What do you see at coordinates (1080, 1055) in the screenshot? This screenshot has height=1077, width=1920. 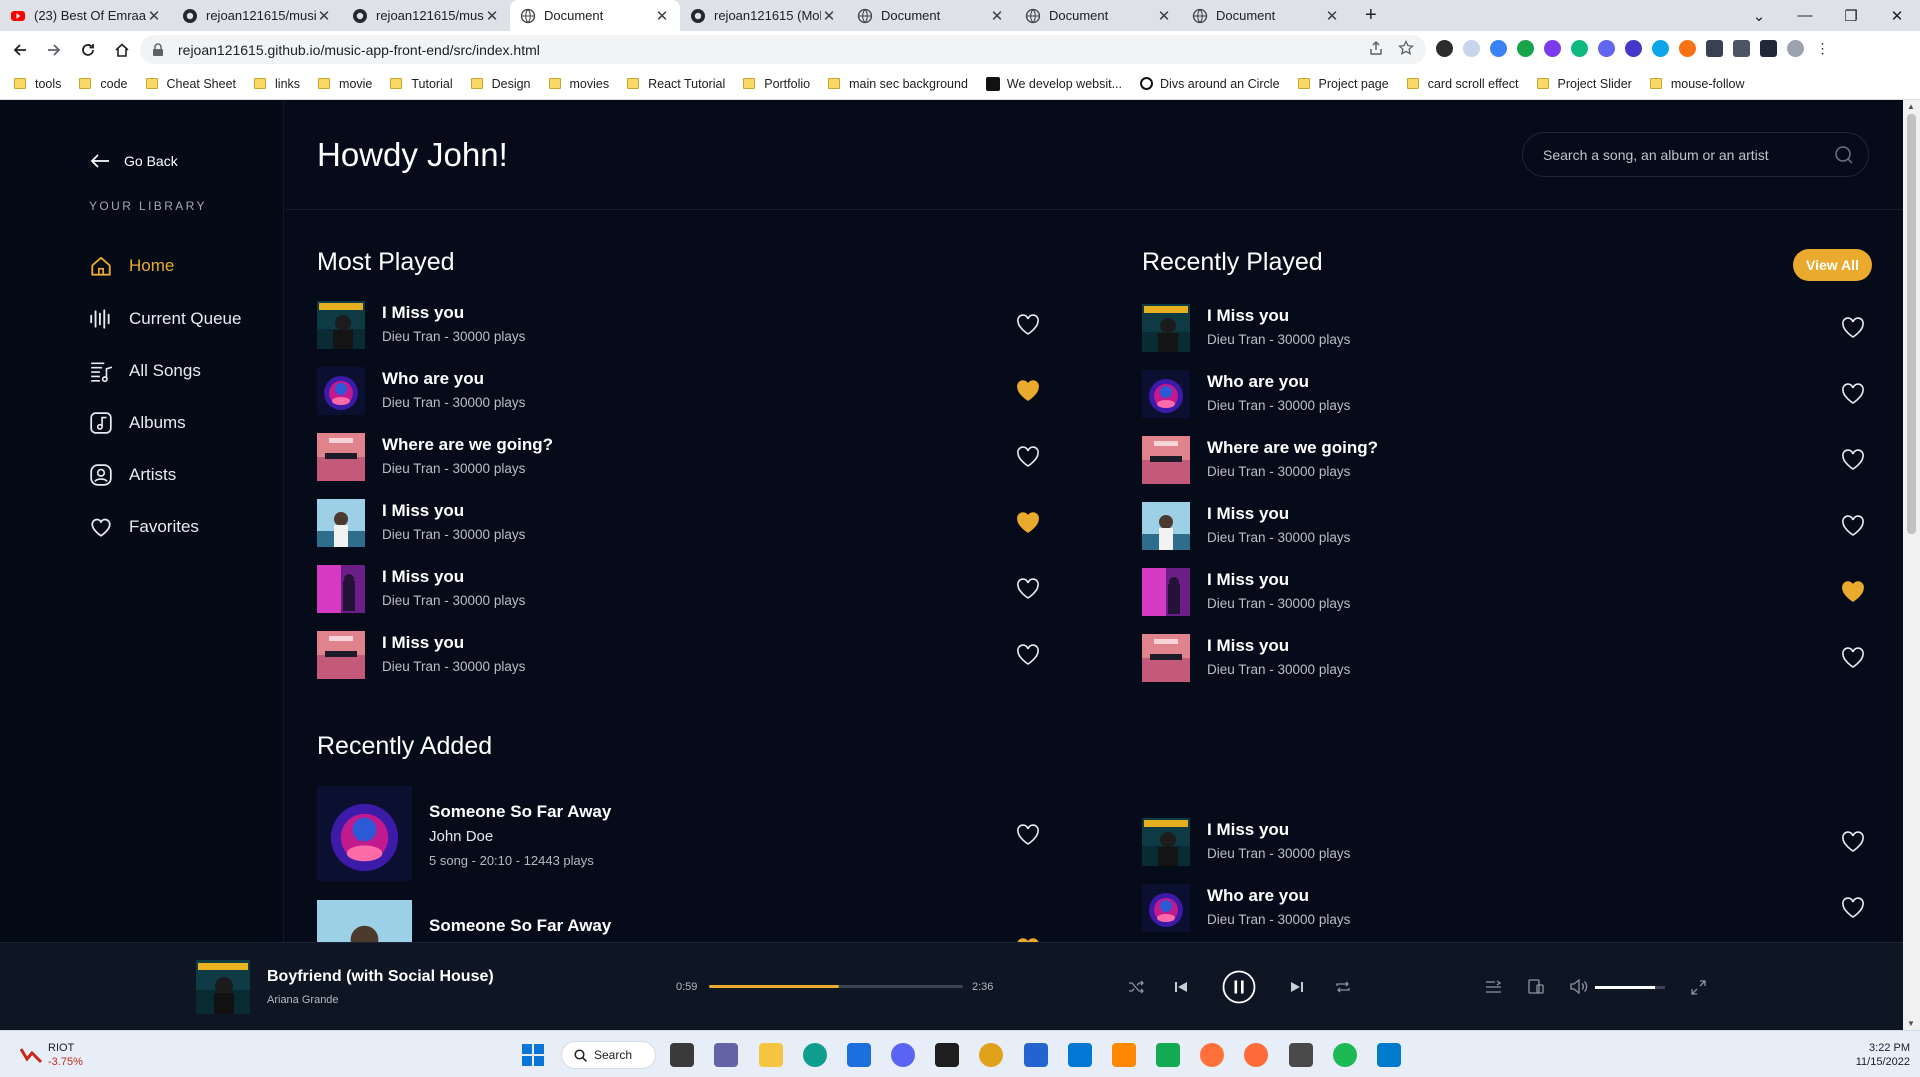 I see `remote-desktop-icon` at bounding box center [1080, 1055].